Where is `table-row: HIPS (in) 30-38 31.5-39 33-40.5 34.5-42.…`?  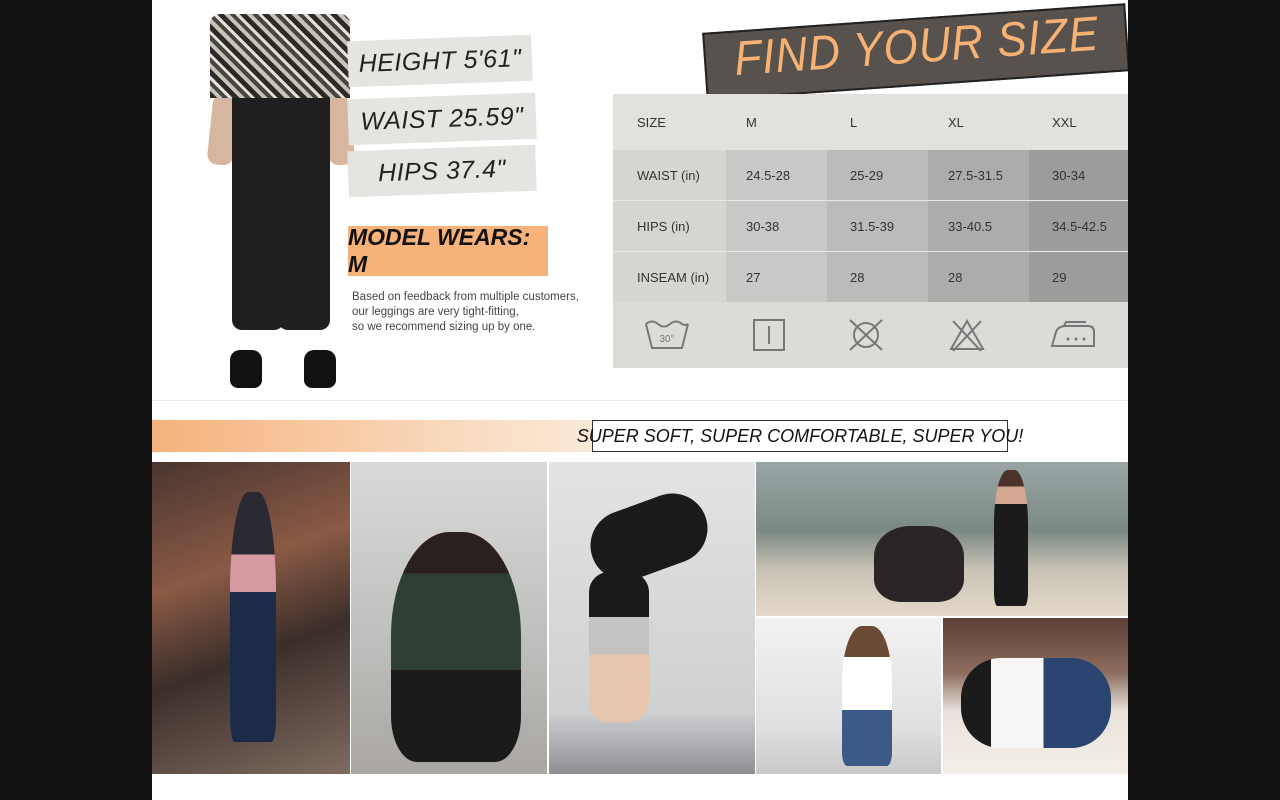
table-row: HIPS (in) 30-38 31.5-39 33-40.5 34.5-42.… is located at coordinates (870, 225).